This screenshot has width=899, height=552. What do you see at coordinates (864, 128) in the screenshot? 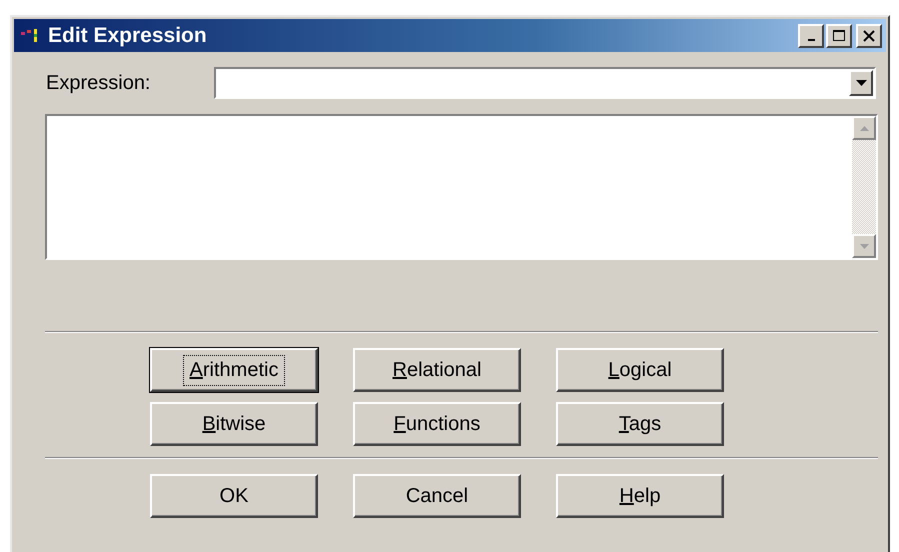
I see `scroll-up-icon` at bounding box center [864, 128].